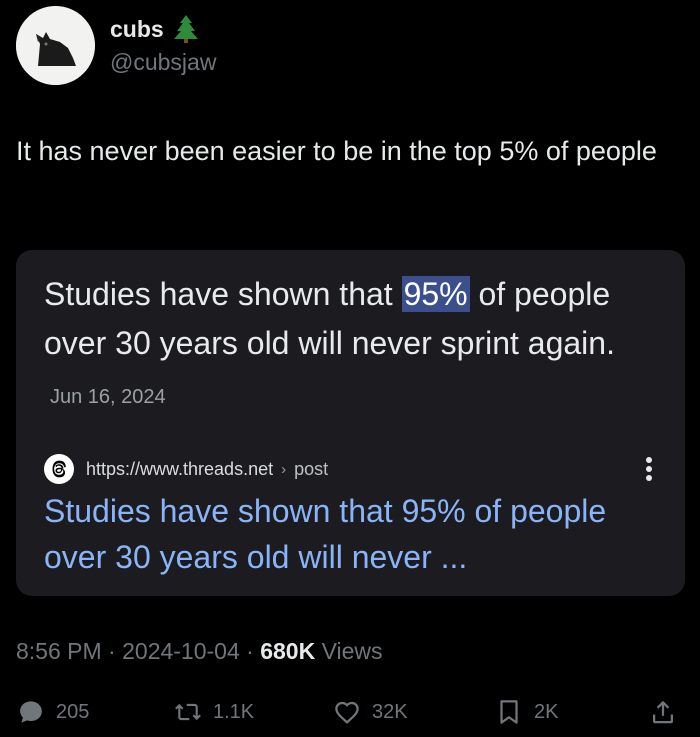 The image size is (700, 737). What do you see at coordinates (31, 712) in the screenshot?
I see `reply-icon` at bounding box center [31, 712].